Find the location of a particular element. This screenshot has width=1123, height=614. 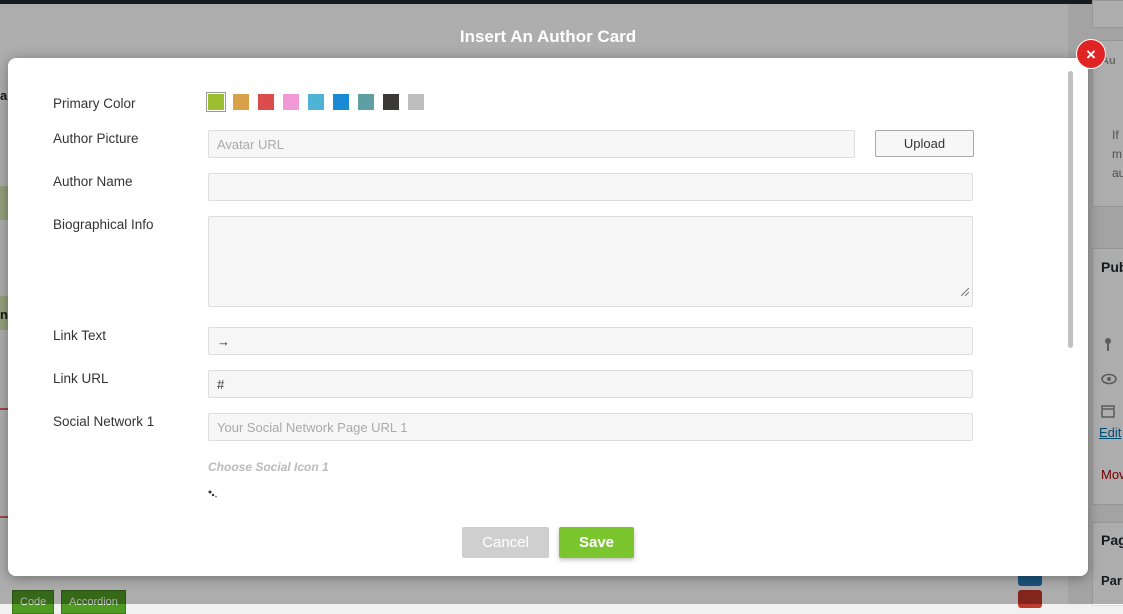

bio-textarea is located at coordinates (590, 261).